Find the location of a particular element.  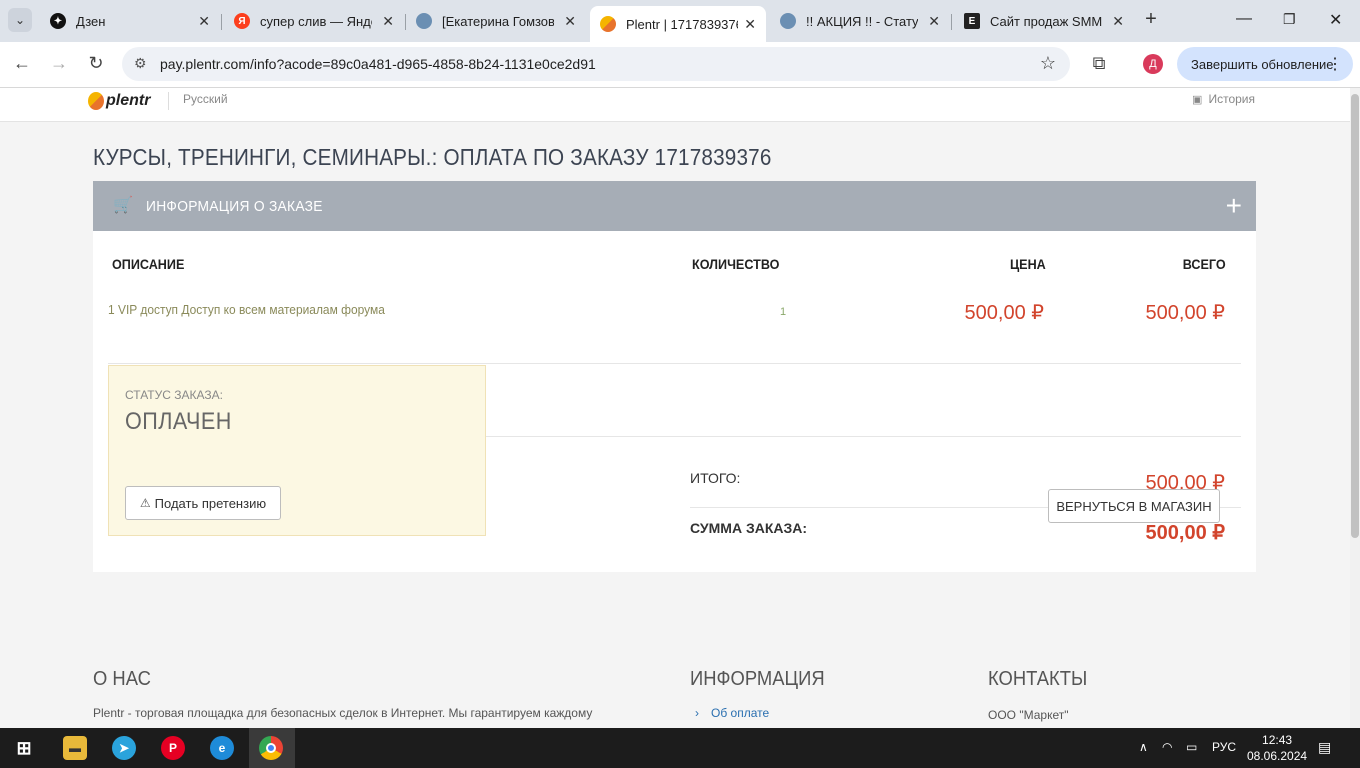

footer-info-title: ИНФОРМАЦИЯ is located at coordinates (757, 679).